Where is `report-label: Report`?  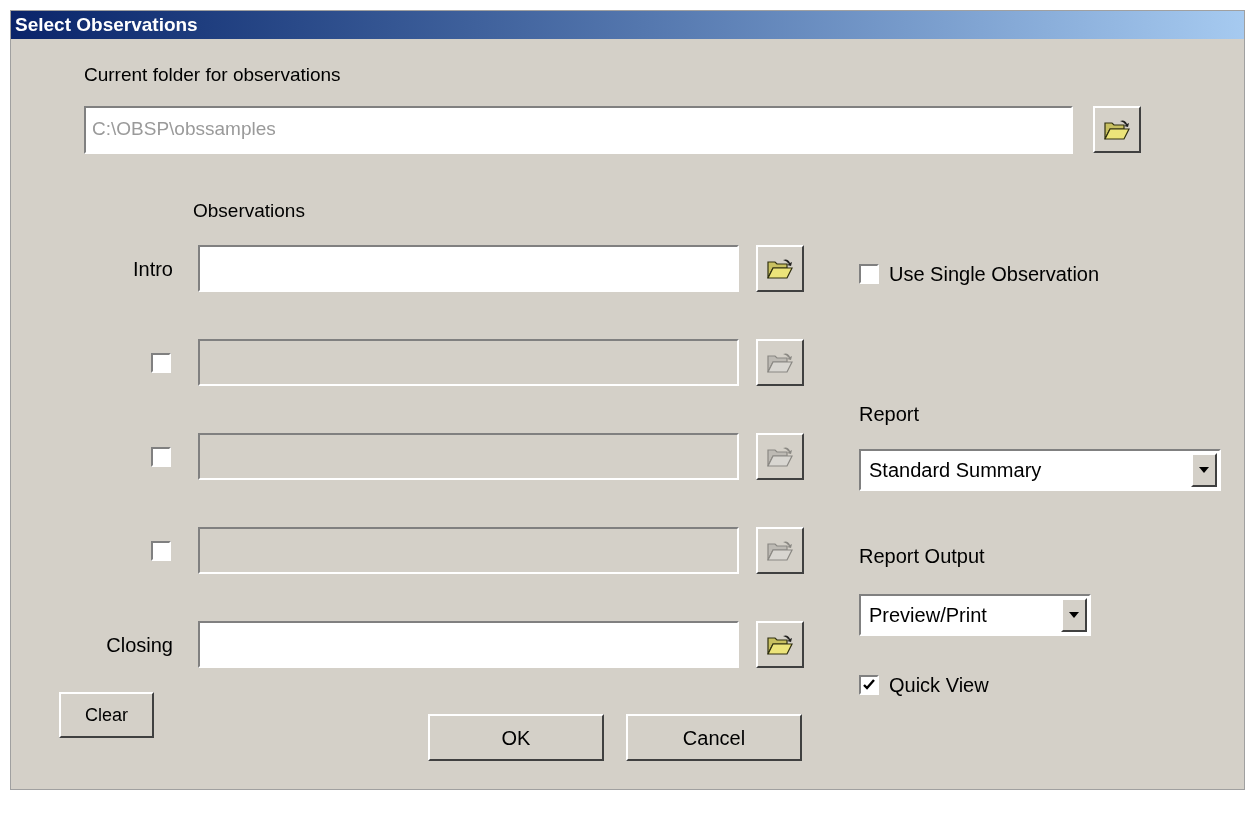 report-label: Report is located at coordinates (889, 414).